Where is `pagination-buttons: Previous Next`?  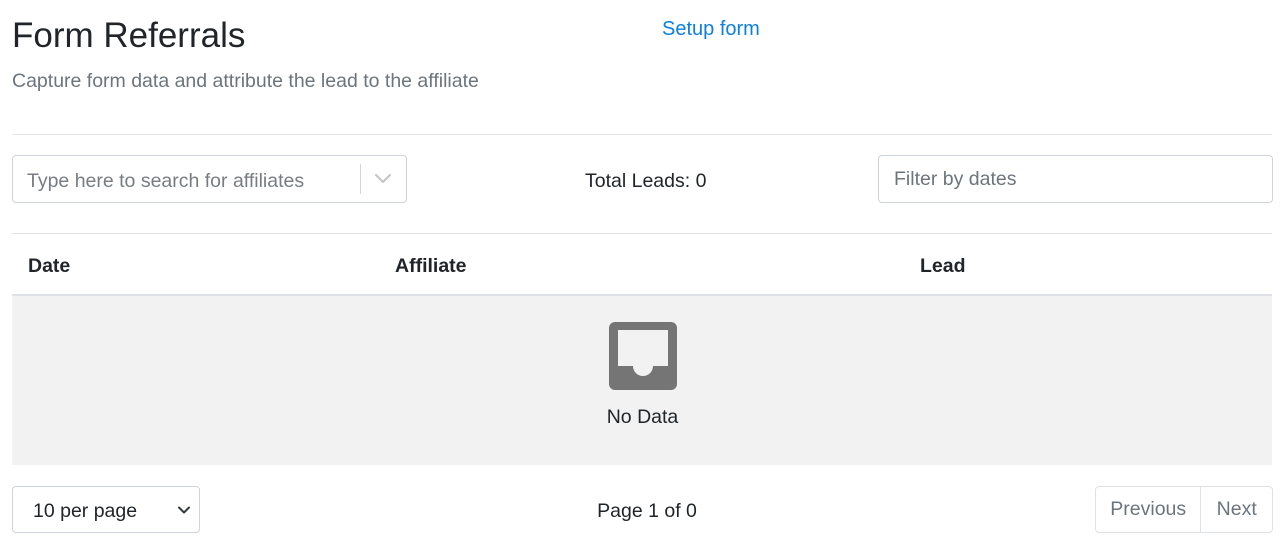
pagination-buttons: Previous Next is located at coordinates (1184, 509).